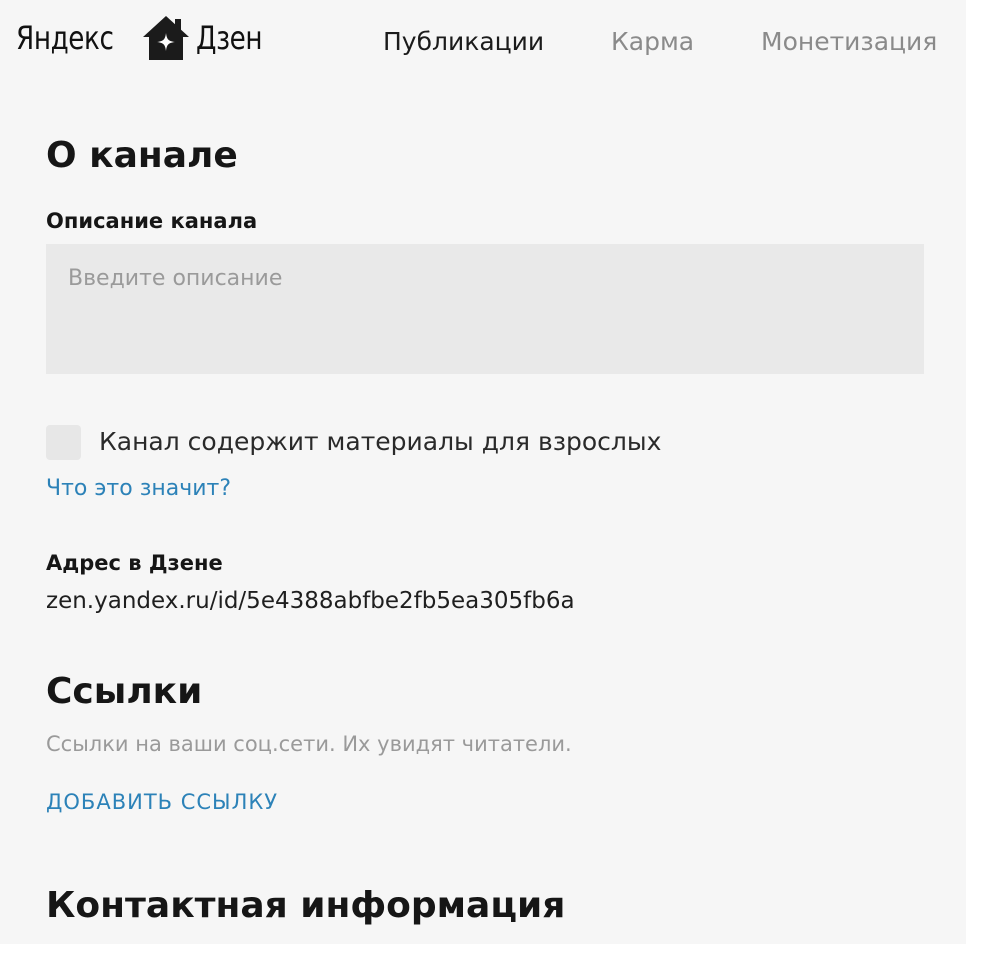 The height and width of the screenshot is (954, 986). Describe the element at coordinates (380, 442) in the screenshot. I see `adult-content-label: Канал содержит материалы для взрослых` at that location.